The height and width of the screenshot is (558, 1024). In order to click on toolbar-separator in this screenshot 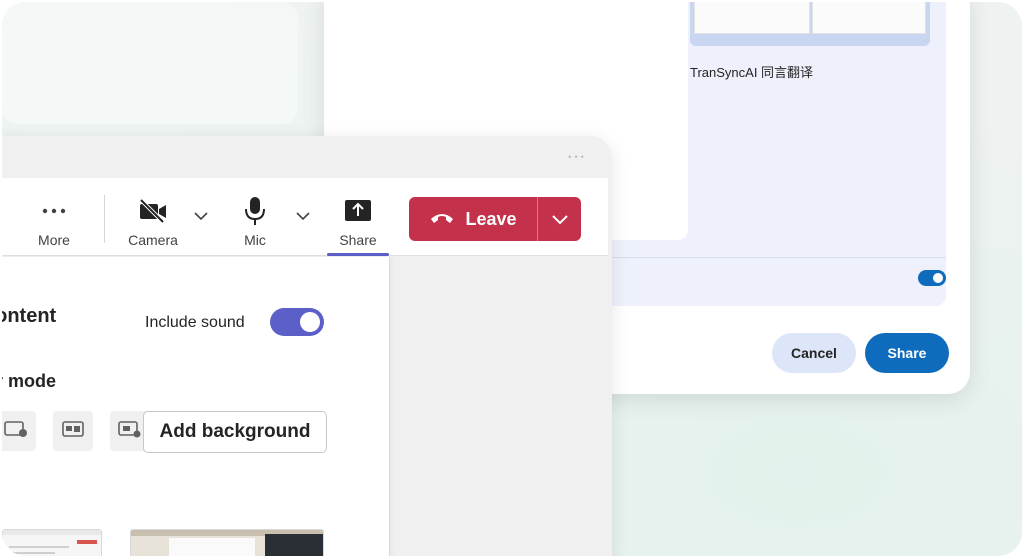, I will do `click(104, 219)`.